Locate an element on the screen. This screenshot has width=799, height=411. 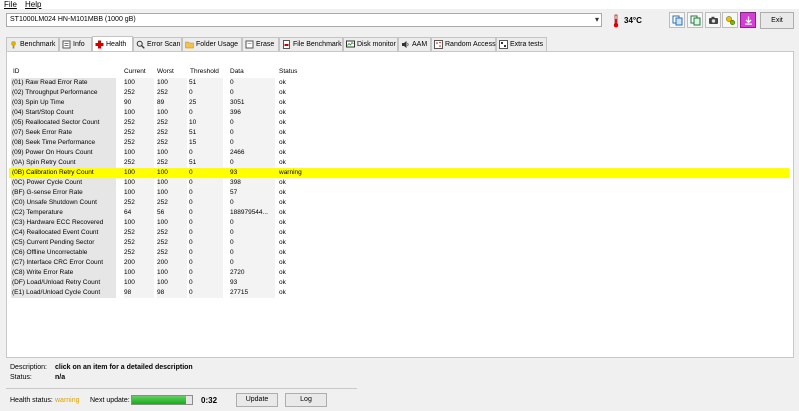
update-button: Update is located at coordinates (257, 400).